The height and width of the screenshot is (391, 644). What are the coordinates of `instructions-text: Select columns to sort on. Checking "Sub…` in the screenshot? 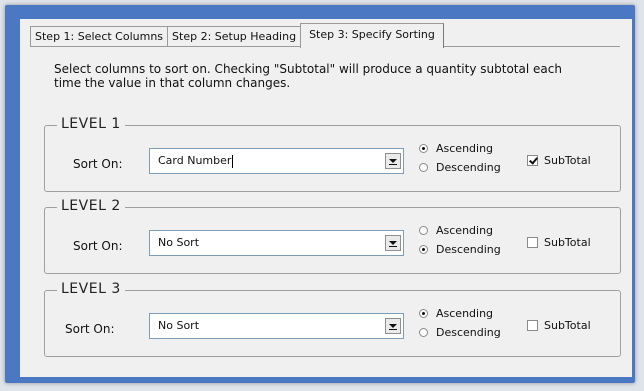 It's located at (308, 76).